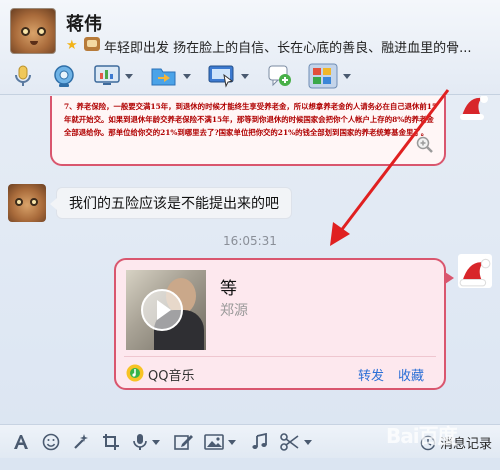 The width and height of the screenshot is (500, 470). What do you see at coordinates (259, 442) in the screenshot?
I see `music-icon` at bounding box center [259, 442].